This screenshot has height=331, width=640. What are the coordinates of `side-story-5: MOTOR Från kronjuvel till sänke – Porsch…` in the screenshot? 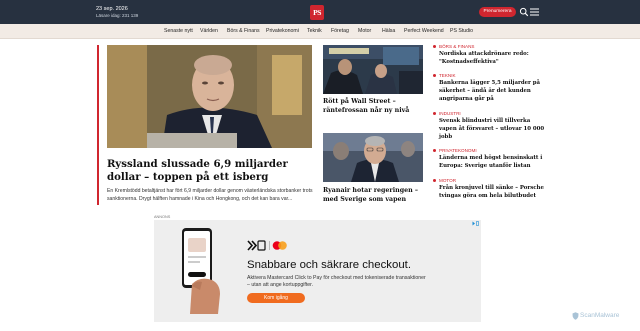 It's located at (489, 189).